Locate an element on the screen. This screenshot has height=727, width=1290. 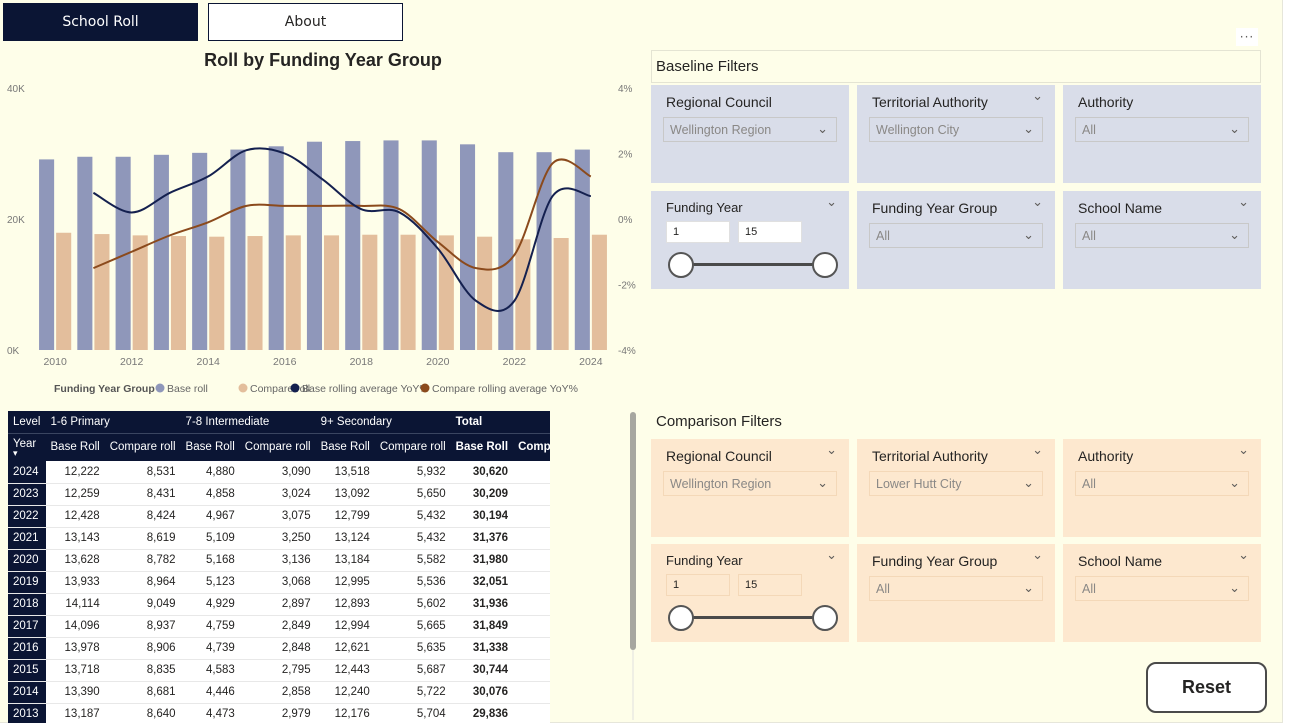
table-cell: 12,240 is located at coordinates (345, 692).